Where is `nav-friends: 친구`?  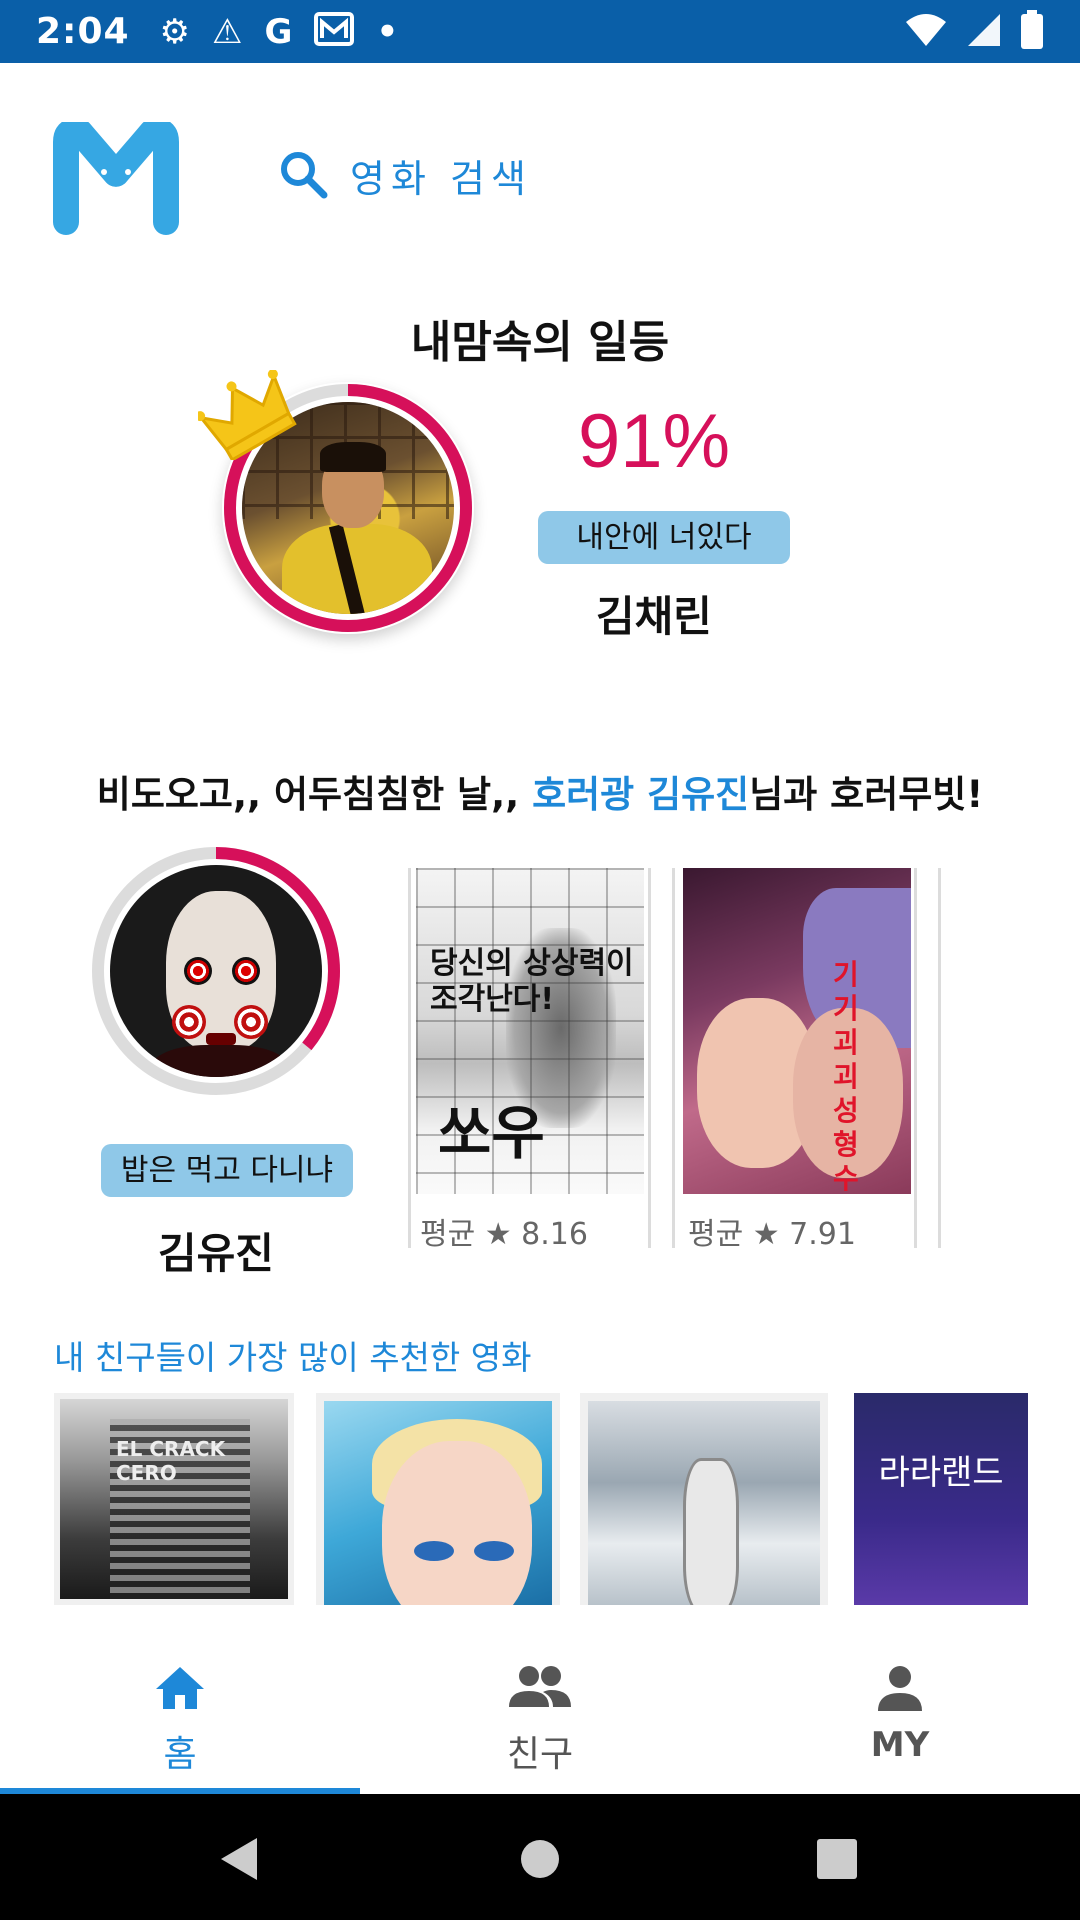
nav-friends: 친구 is located at coordinates (540, 1699).